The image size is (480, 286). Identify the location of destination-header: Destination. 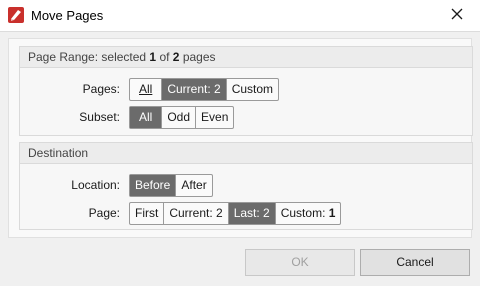
(246, 153).